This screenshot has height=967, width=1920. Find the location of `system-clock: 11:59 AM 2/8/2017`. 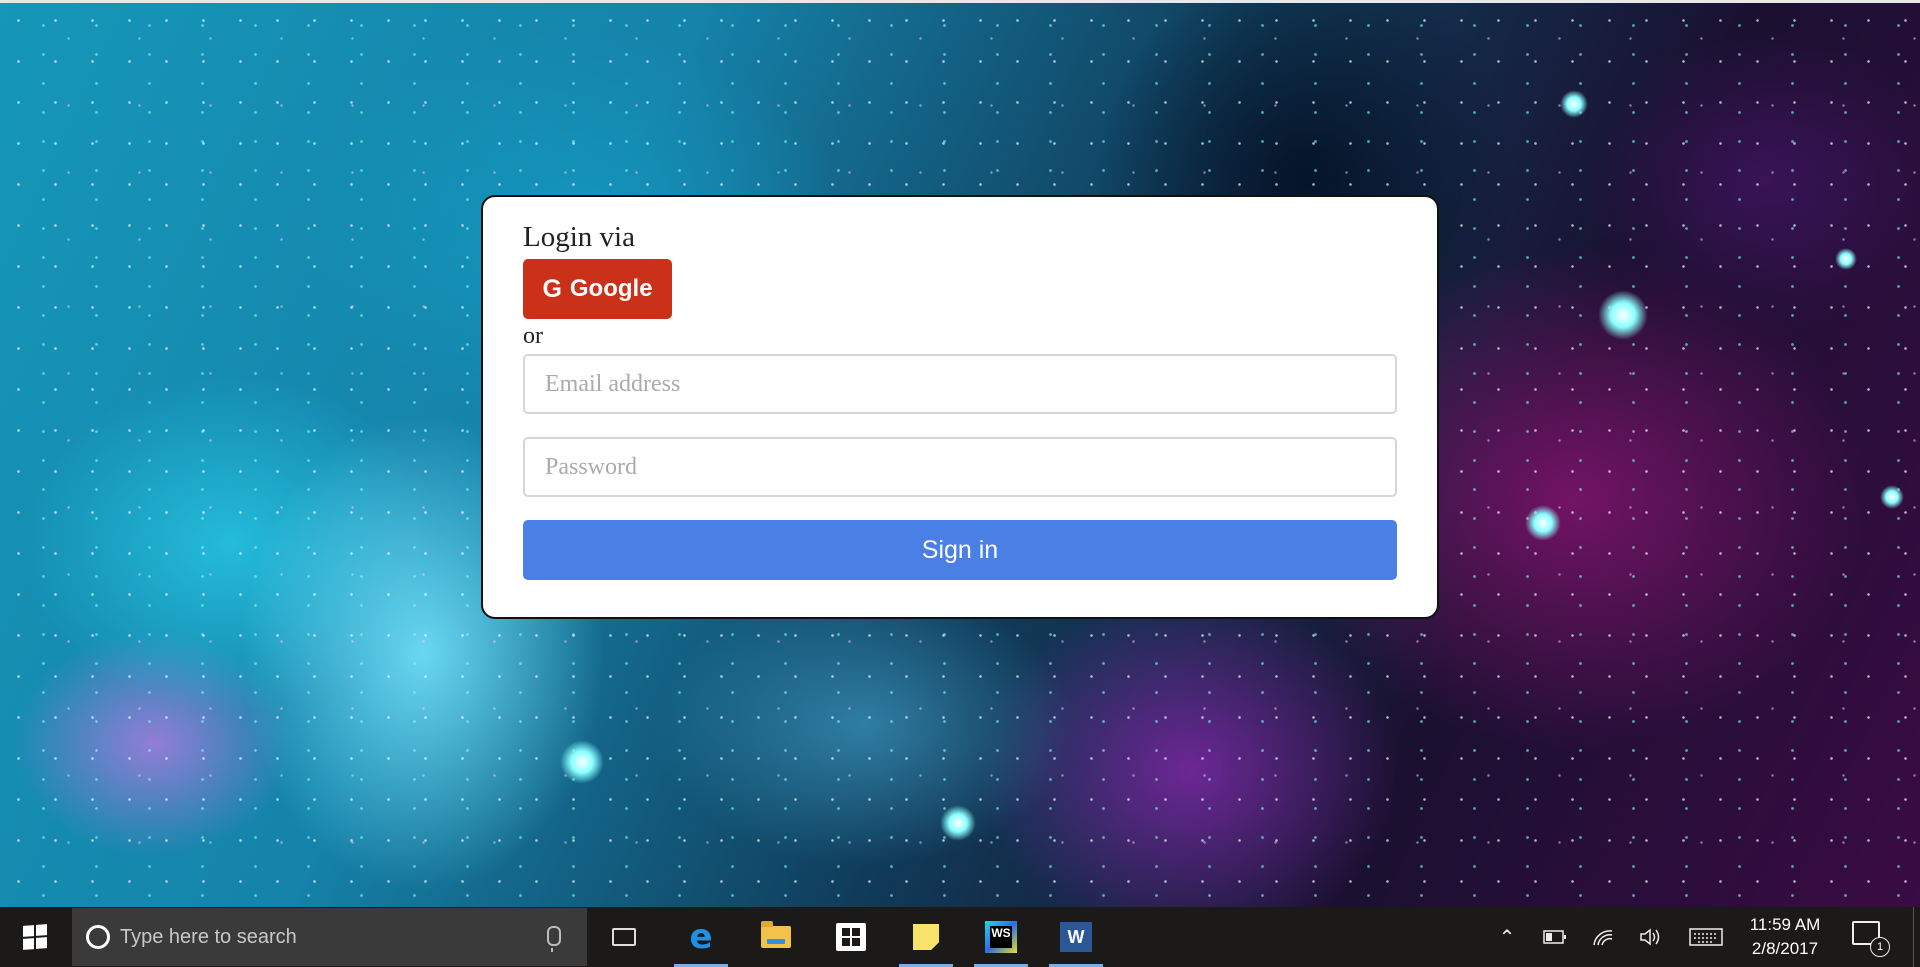

system-clock: 11:59 AM 2/8/2017 is located at coordinates (1785, 937).